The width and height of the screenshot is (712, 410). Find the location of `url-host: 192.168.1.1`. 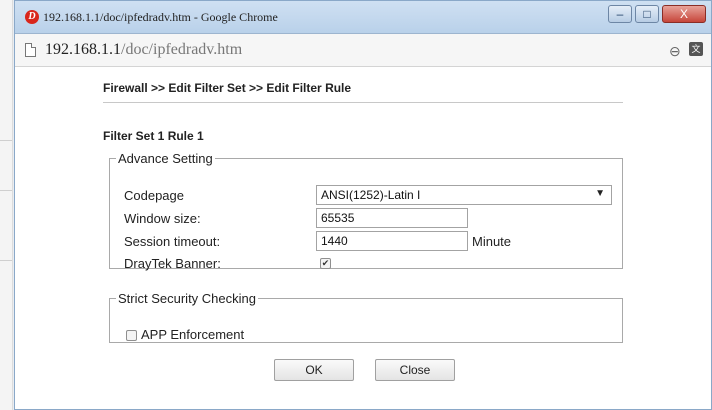

url-host: 192.168.1.1 is located at coordinates (83, 49).